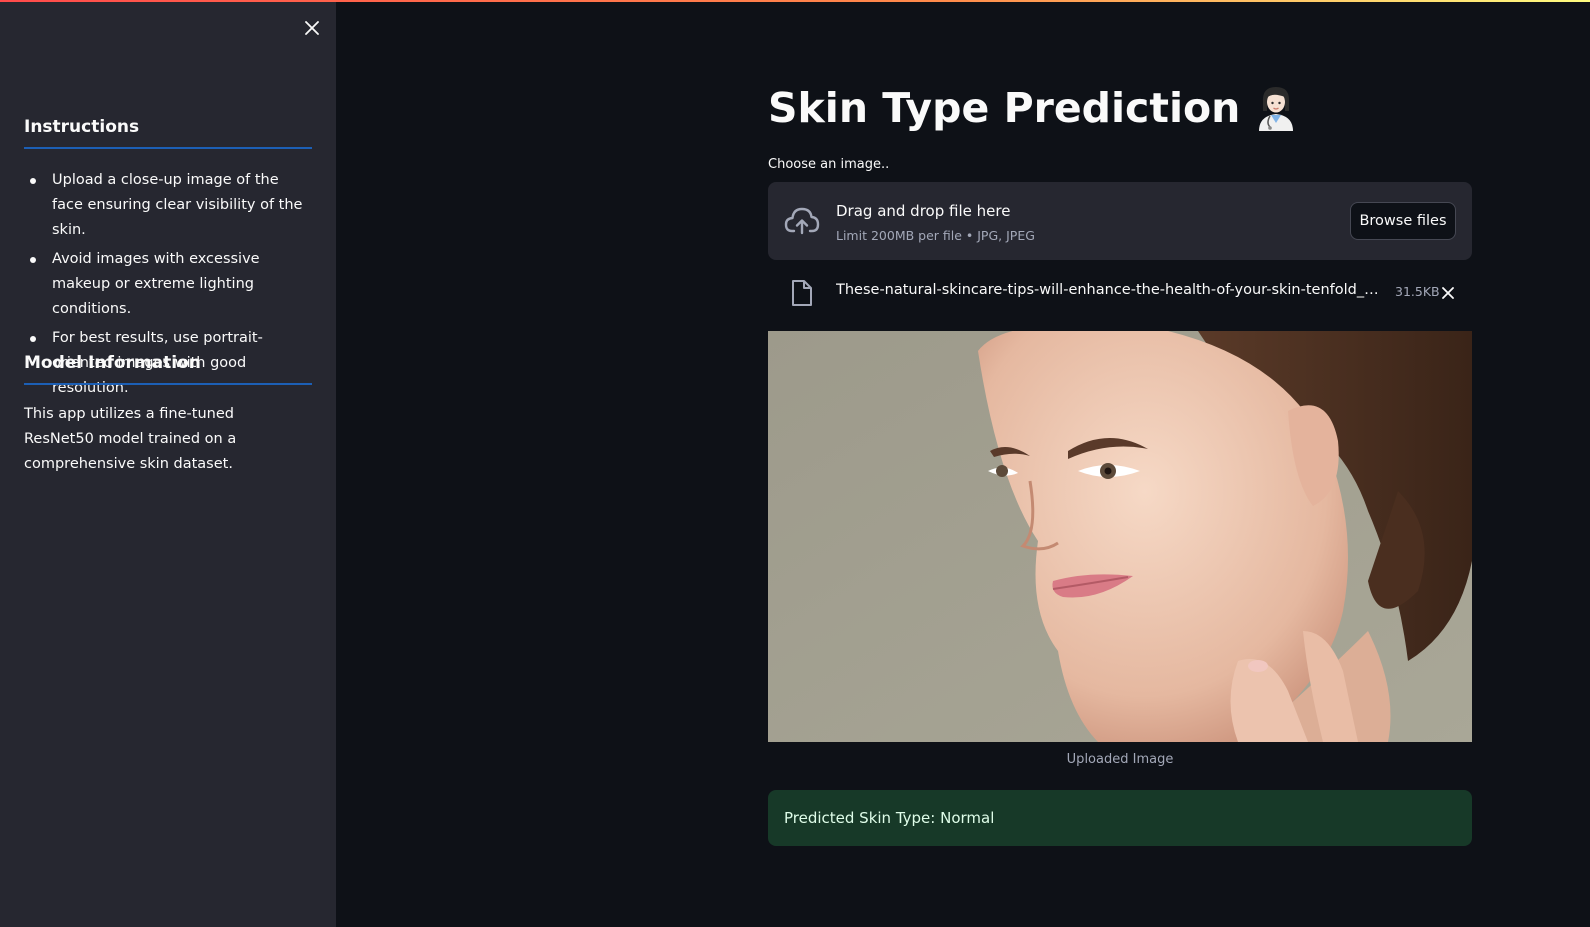  What do you see at coordinates (1417, 291) in the screenshot?
I see `uploaded-file-size: 31.5KB` at bounding box center [1417, 291].